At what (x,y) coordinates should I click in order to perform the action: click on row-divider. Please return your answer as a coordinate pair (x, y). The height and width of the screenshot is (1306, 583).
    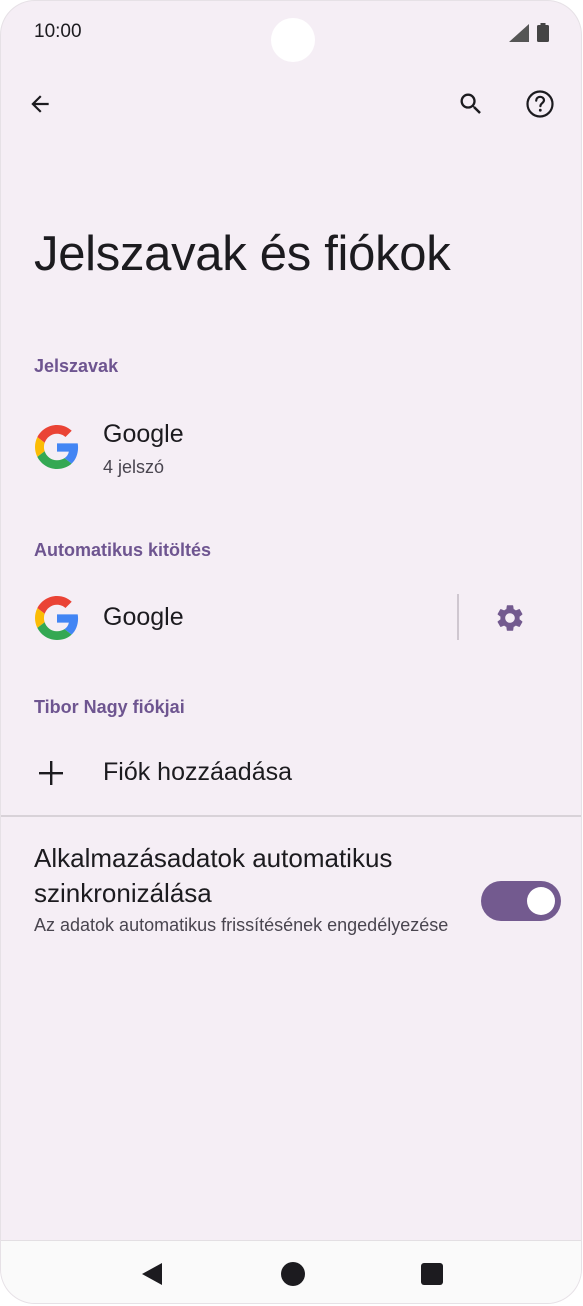
    Looking at the image, I should click on (291, 816).